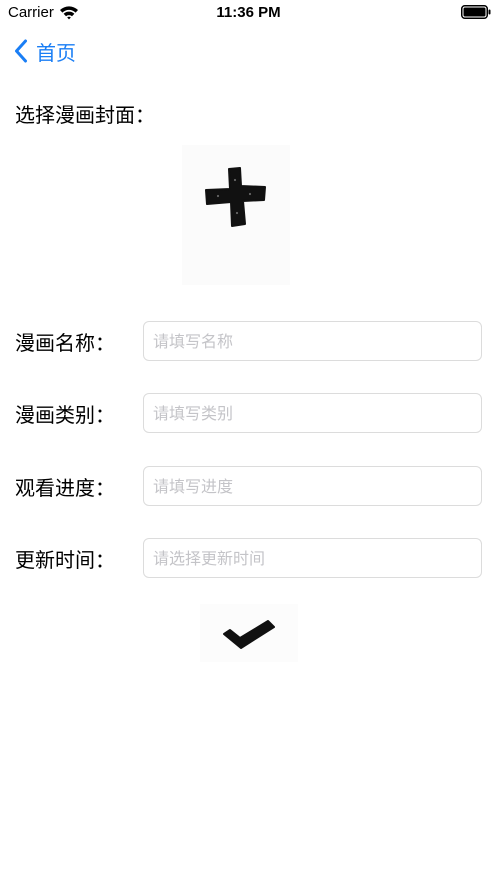 This screenshot has height=883, width=497. I want to click on cover-picker-button, so click(236, 215).